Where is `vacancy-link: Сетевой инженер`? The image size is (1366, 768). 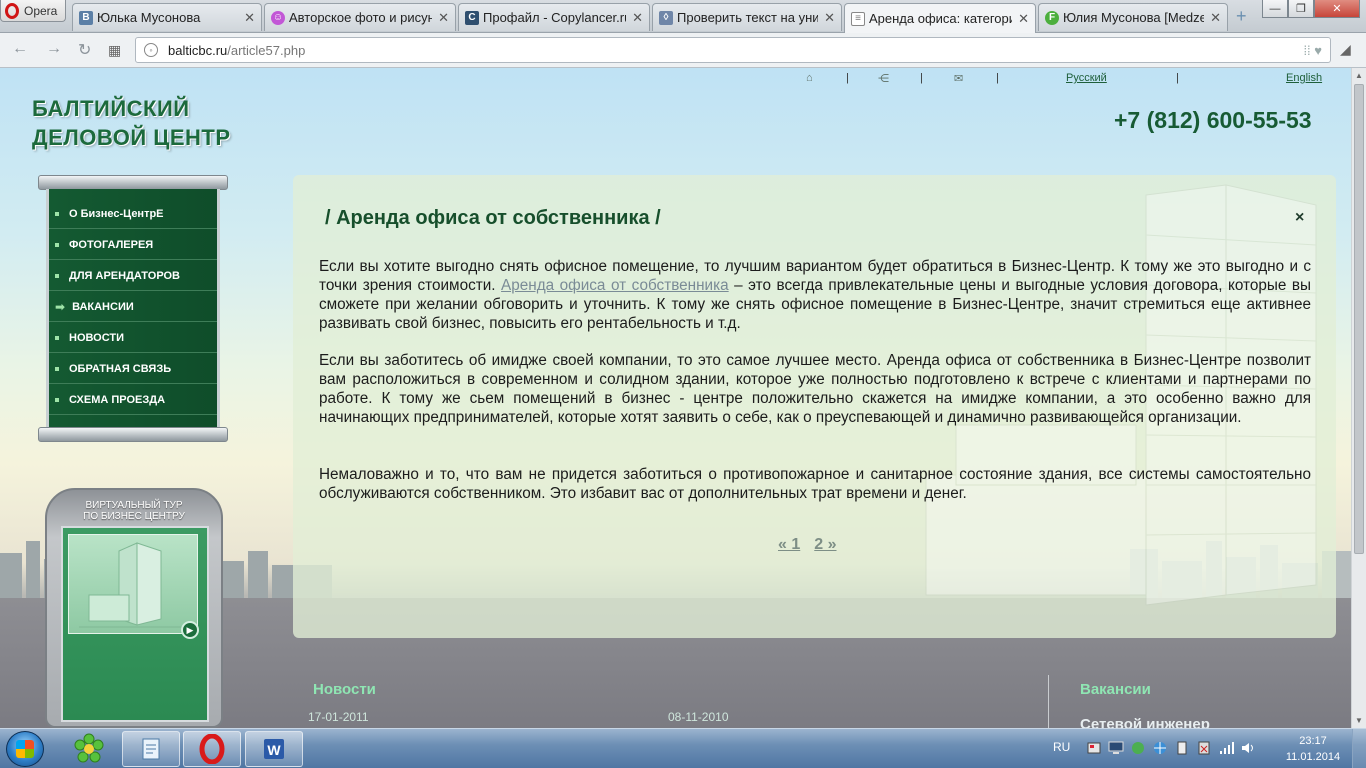 vacancy-link: Сетевой инженер is located at coordinates (1145, 722).